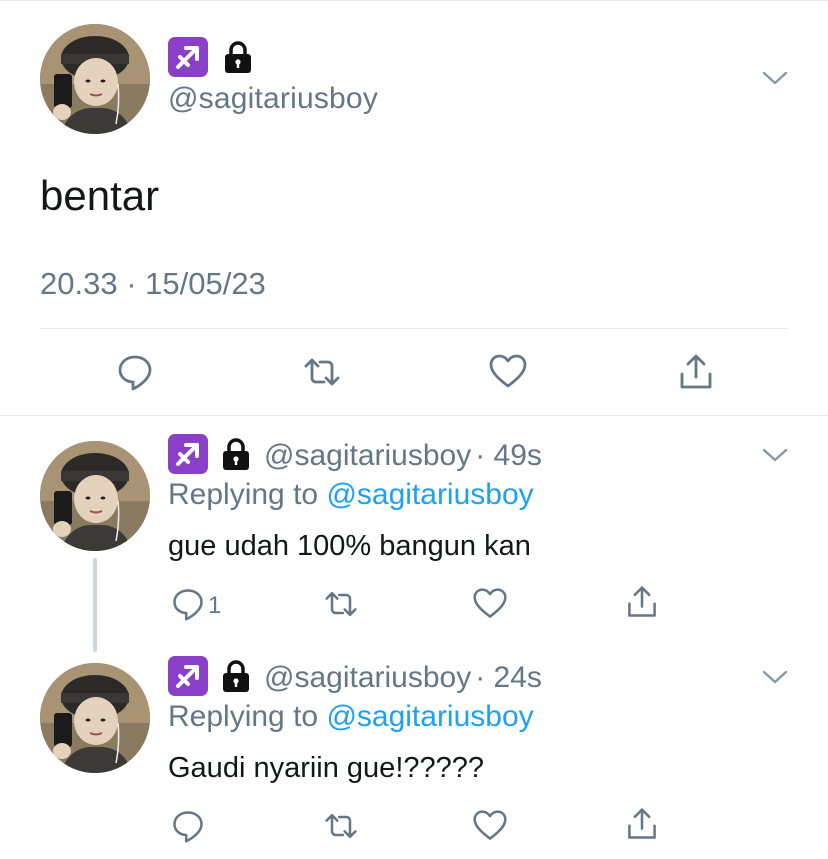  I want to click on tweet-timestamp: 20.33 · 15/05/23, so click(153, 284).